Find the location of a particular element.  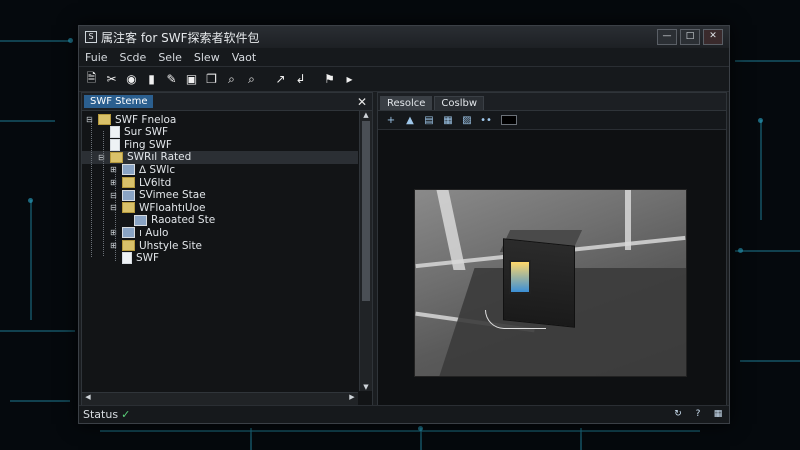

tree-item-label: ∆ SWlc is located at coordinates (157, 169).